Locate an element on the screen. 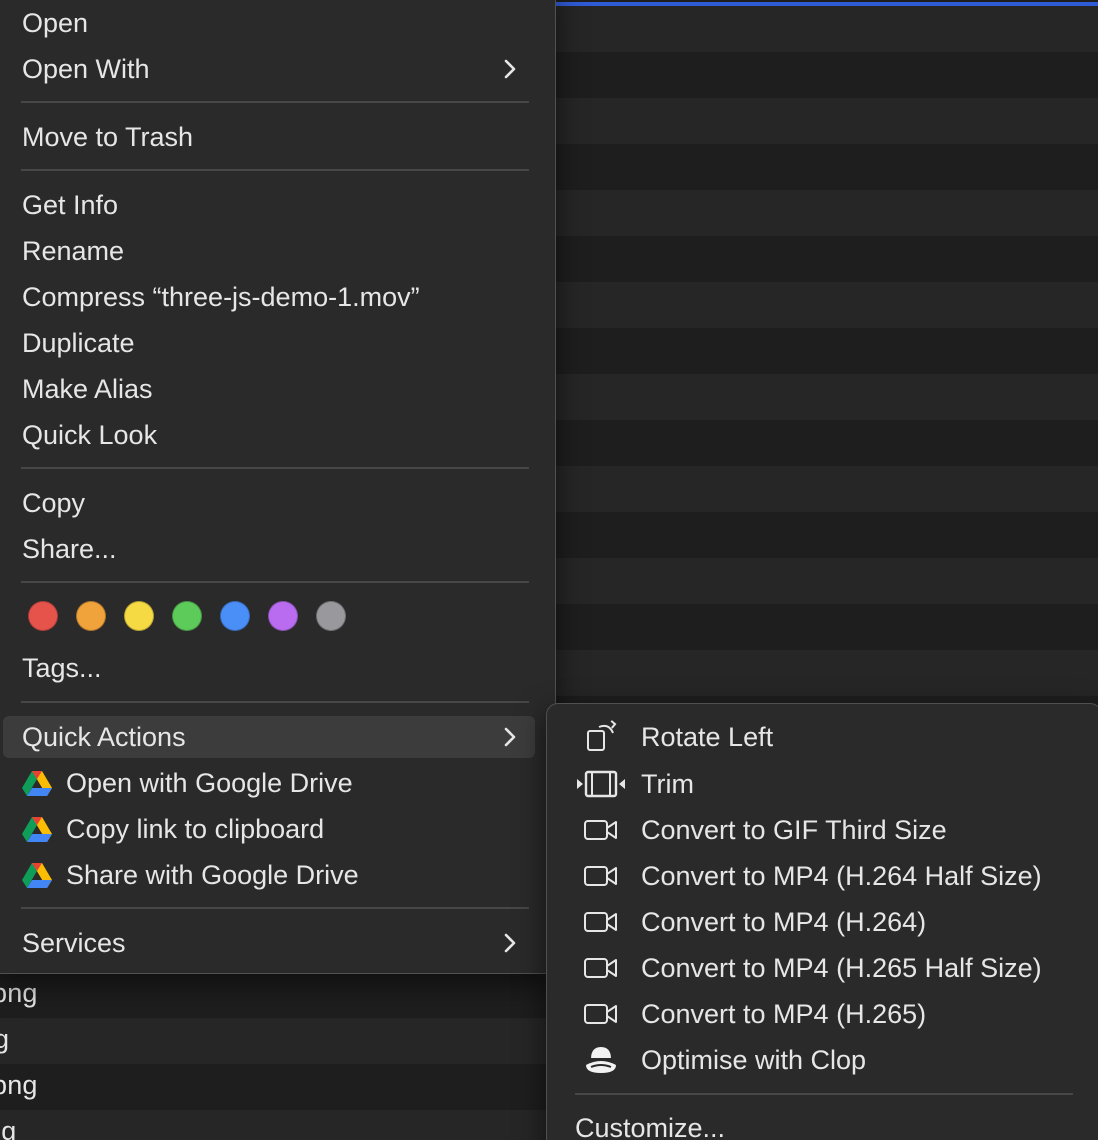  menu-item-label: Compress “three-js-demo-1.mov” is located at coordinates (221, 296).